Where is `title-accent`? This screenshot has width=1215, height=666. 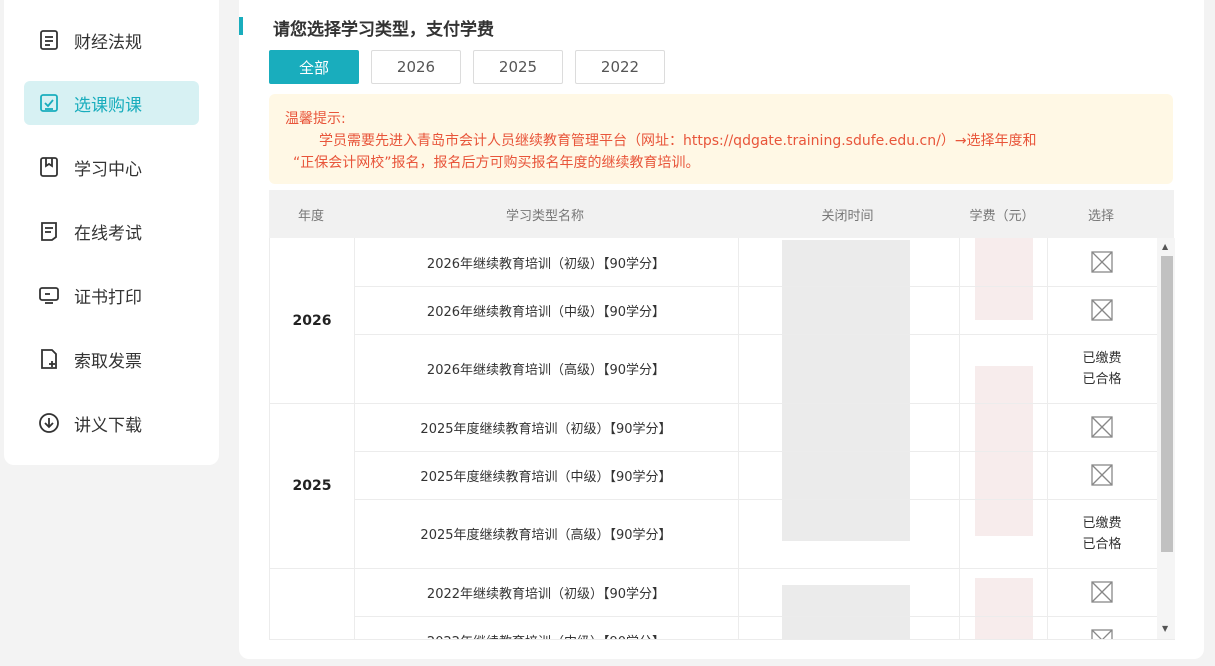
title-accent is located at coordinates (241, 26).